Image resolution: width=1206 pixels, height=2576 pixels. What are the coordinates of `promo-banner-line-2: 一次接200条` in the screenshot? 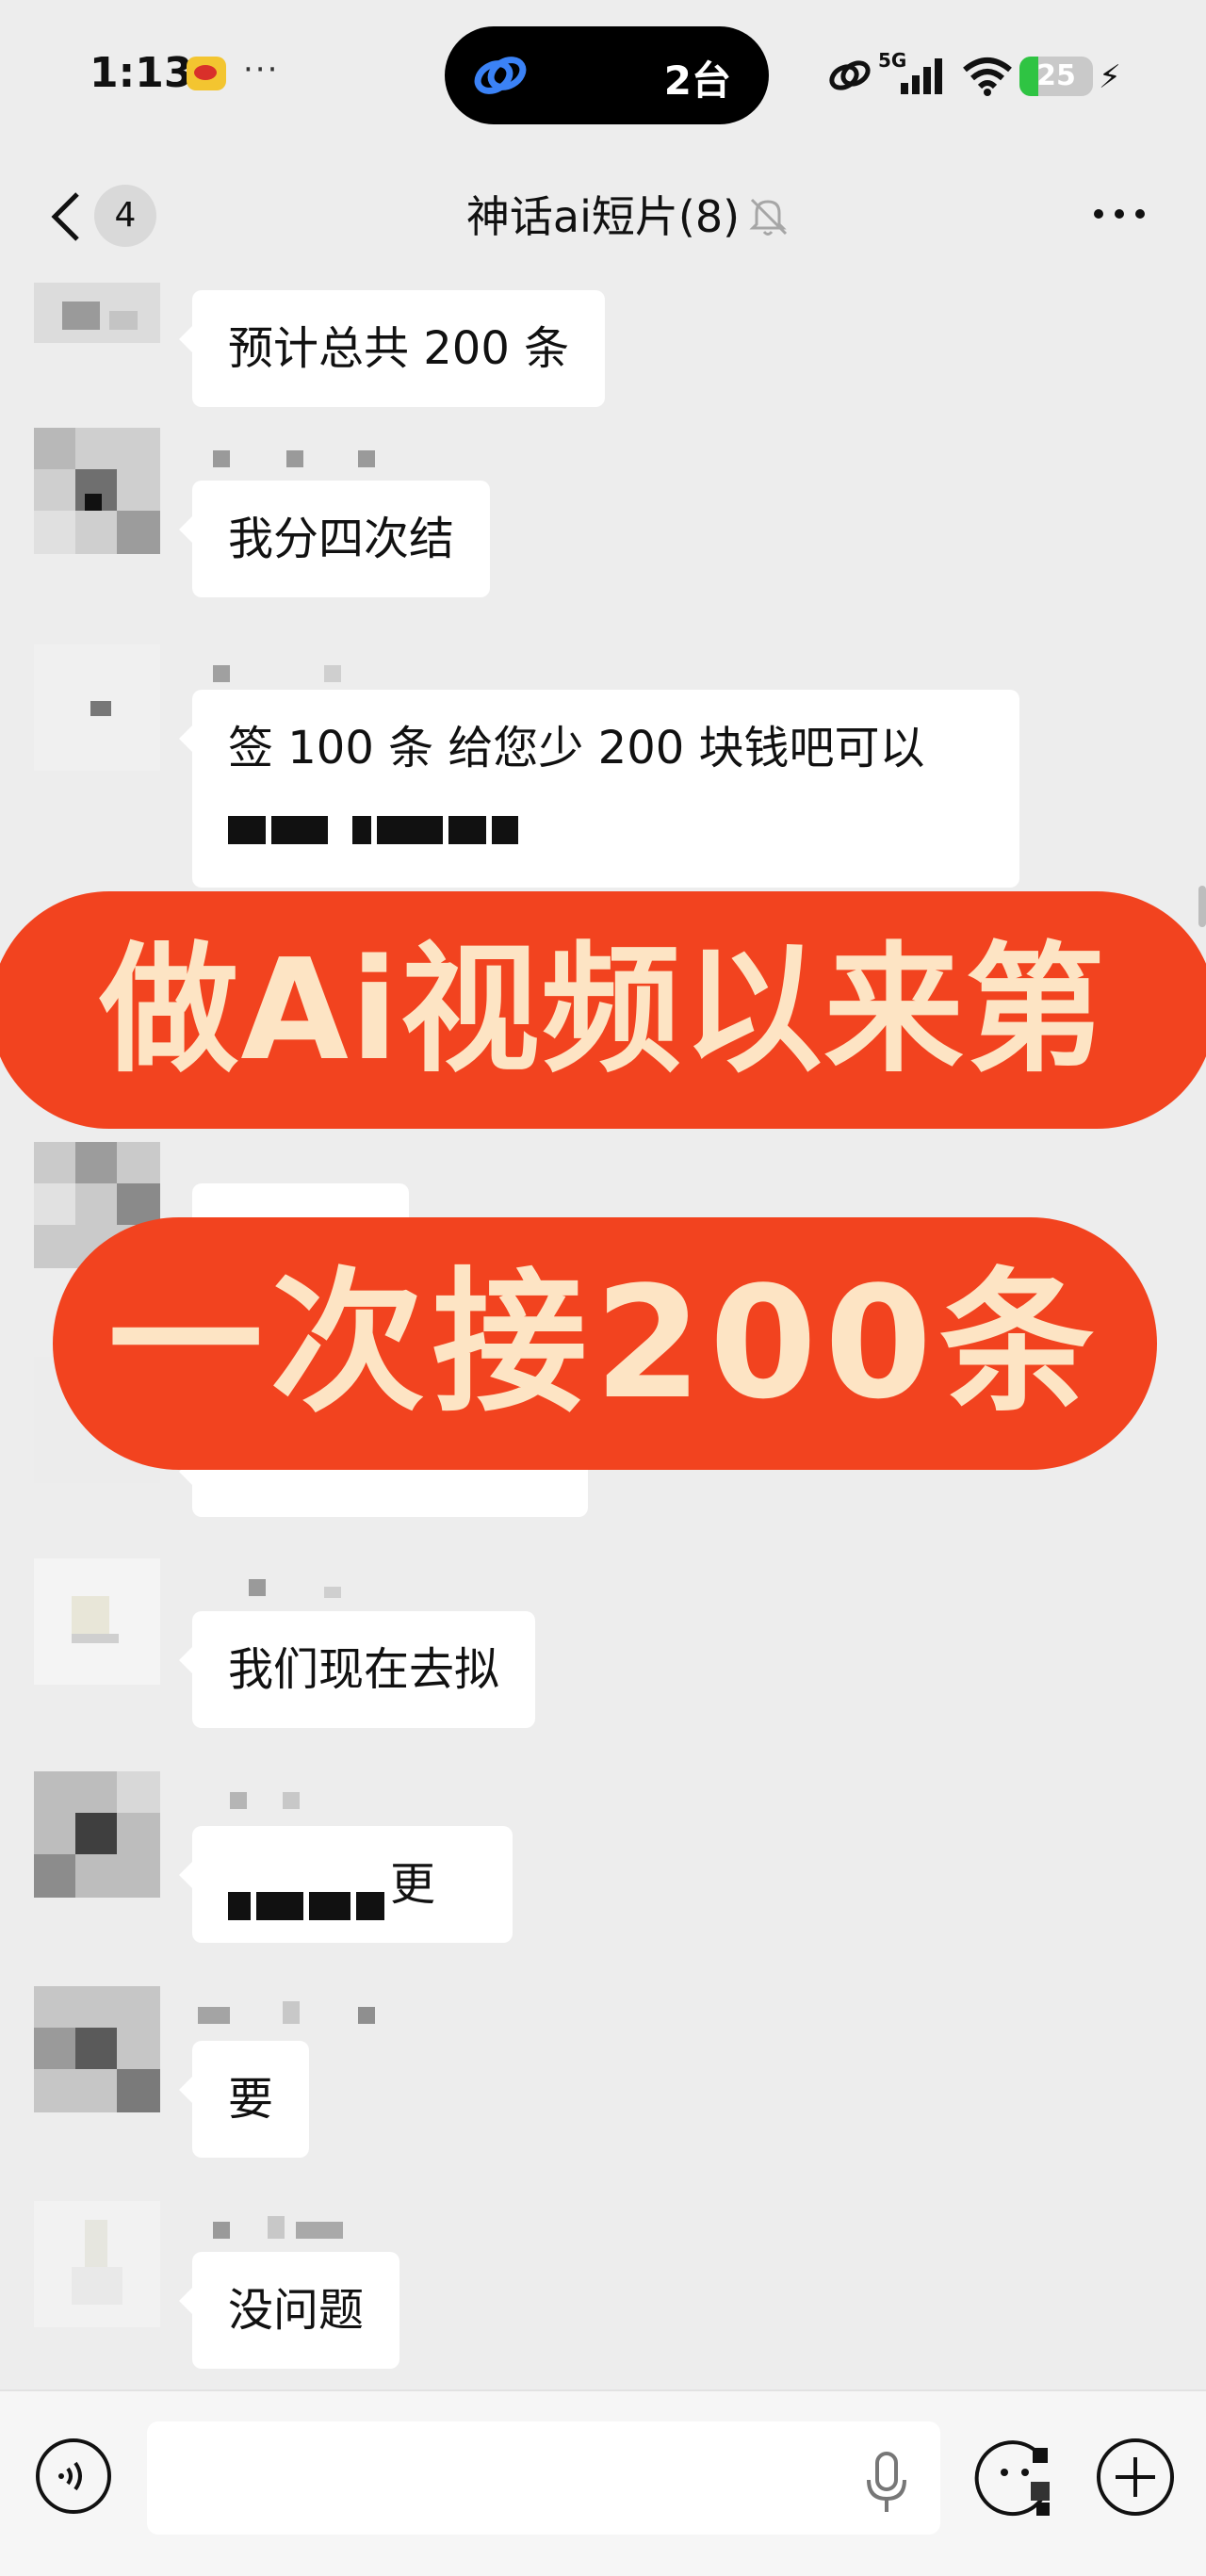 It's located at (605, 1343).